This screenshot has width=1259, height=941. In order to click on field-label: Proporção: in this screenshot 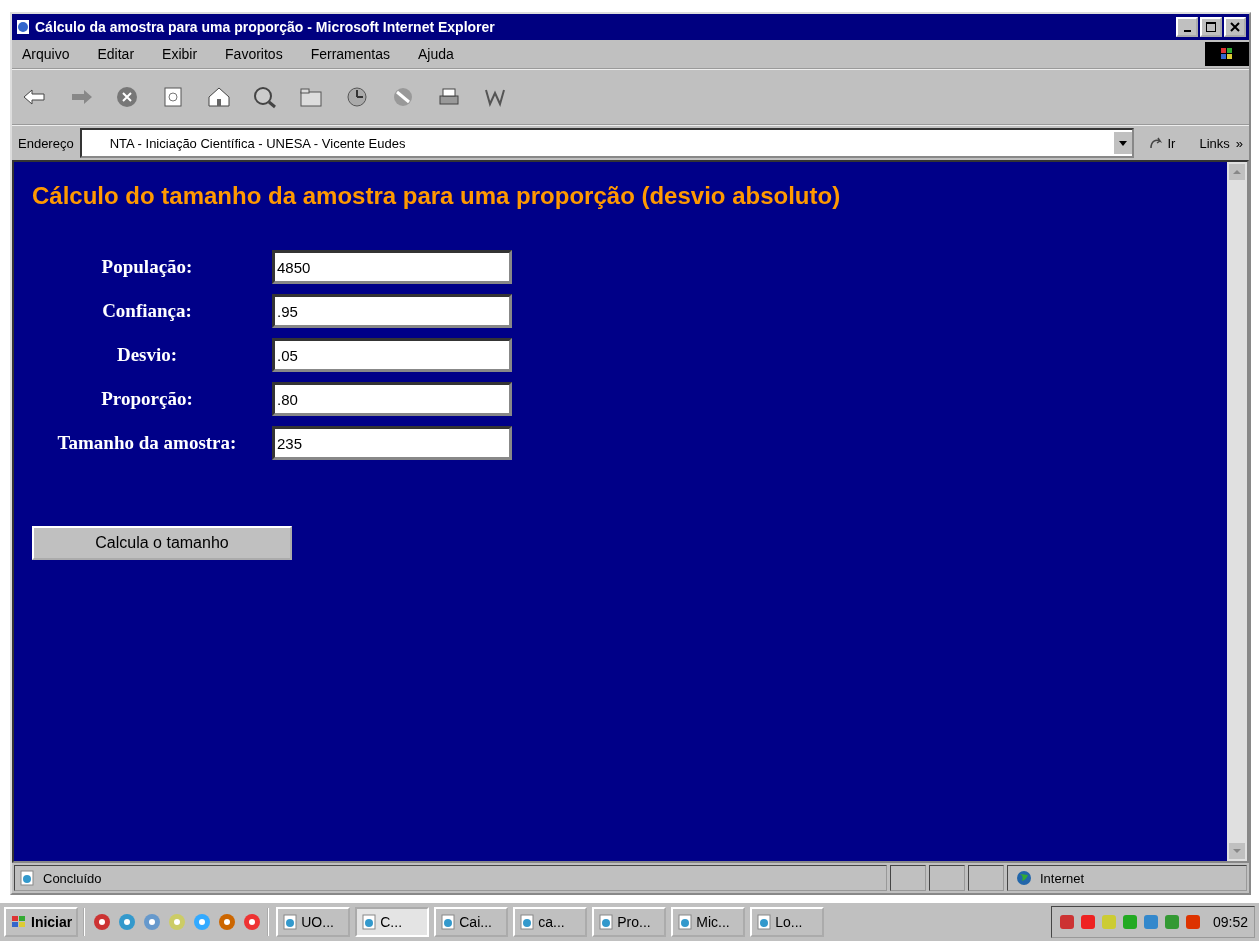, I will do `click(147, 399)`.